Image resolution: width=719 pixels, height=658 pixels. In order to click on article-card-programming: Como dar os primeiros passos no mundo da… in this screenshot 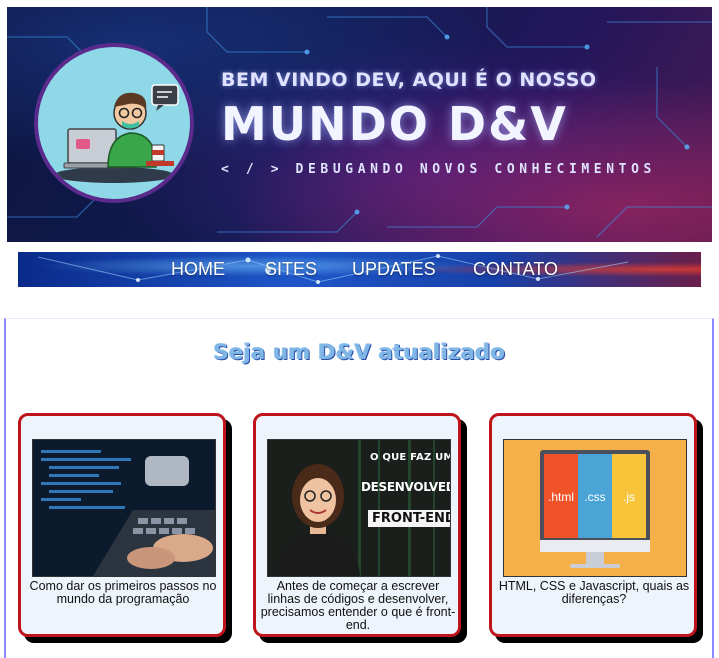, I will do `click(122, 525)`.